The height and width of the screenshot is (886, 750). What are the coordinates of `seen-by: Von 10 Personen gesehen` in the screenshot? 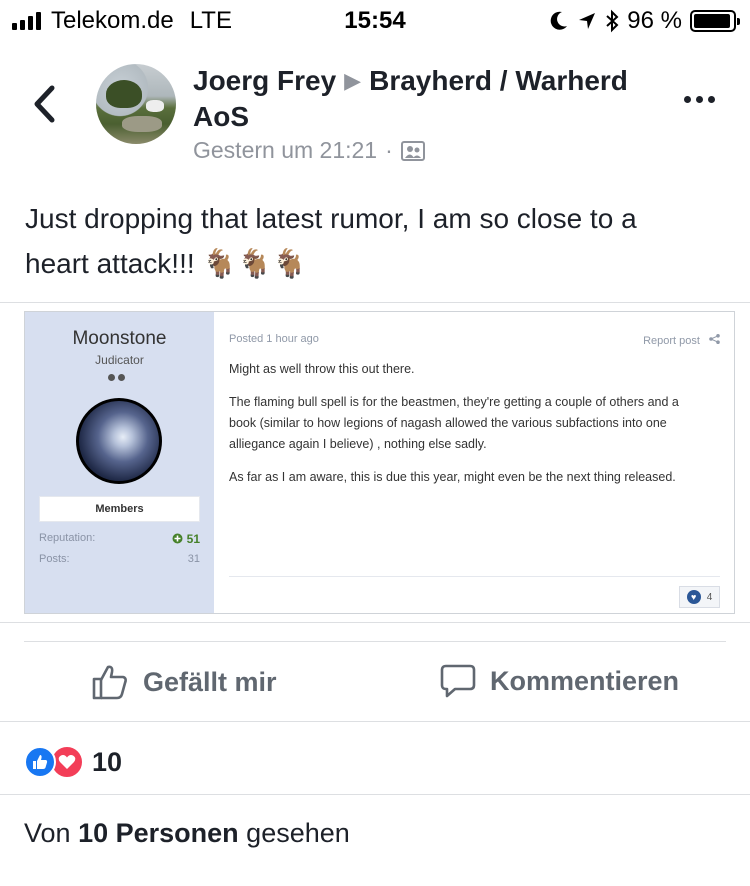 It's located at (187, 833).